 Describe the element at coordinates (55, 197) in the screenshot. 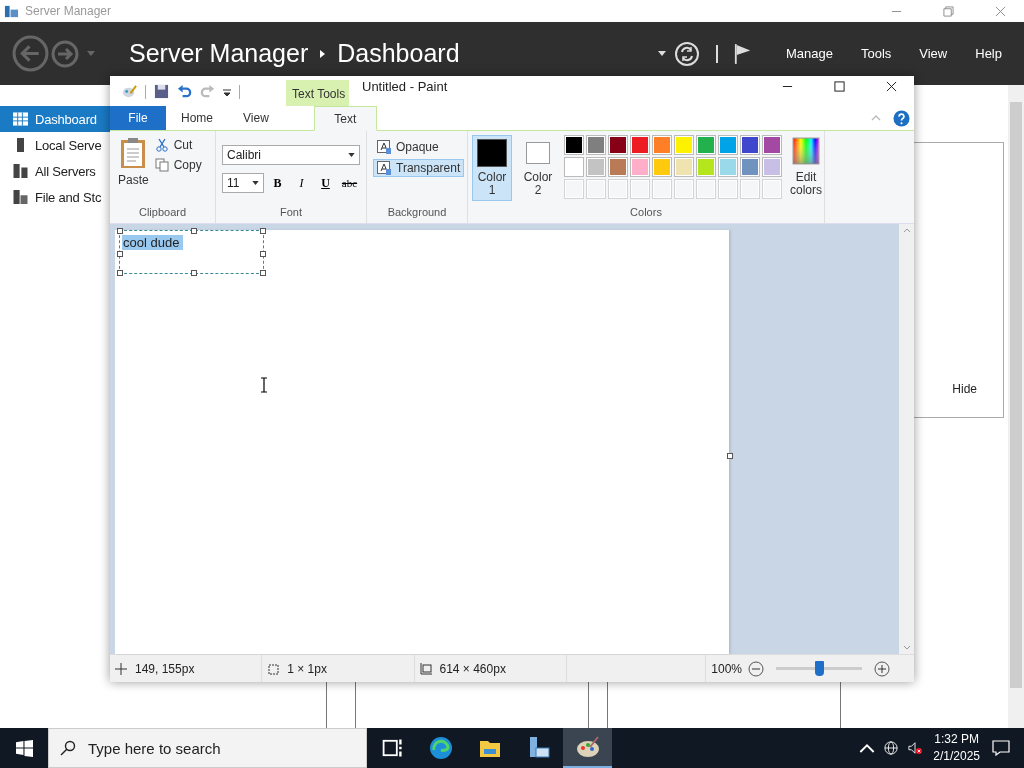

I see `sidebar-item: File and Stc` at that location.